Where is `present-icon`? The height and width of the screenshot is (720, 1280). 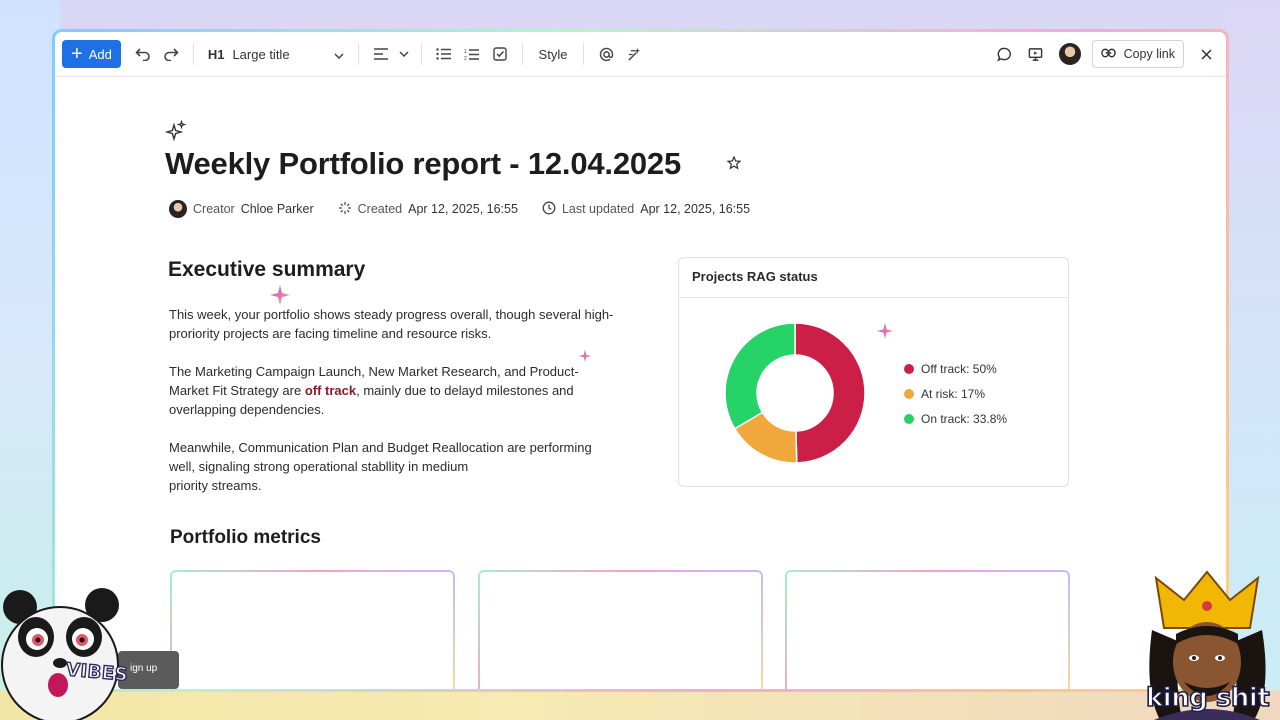
present-icon is located at coordinates (1036, 54).